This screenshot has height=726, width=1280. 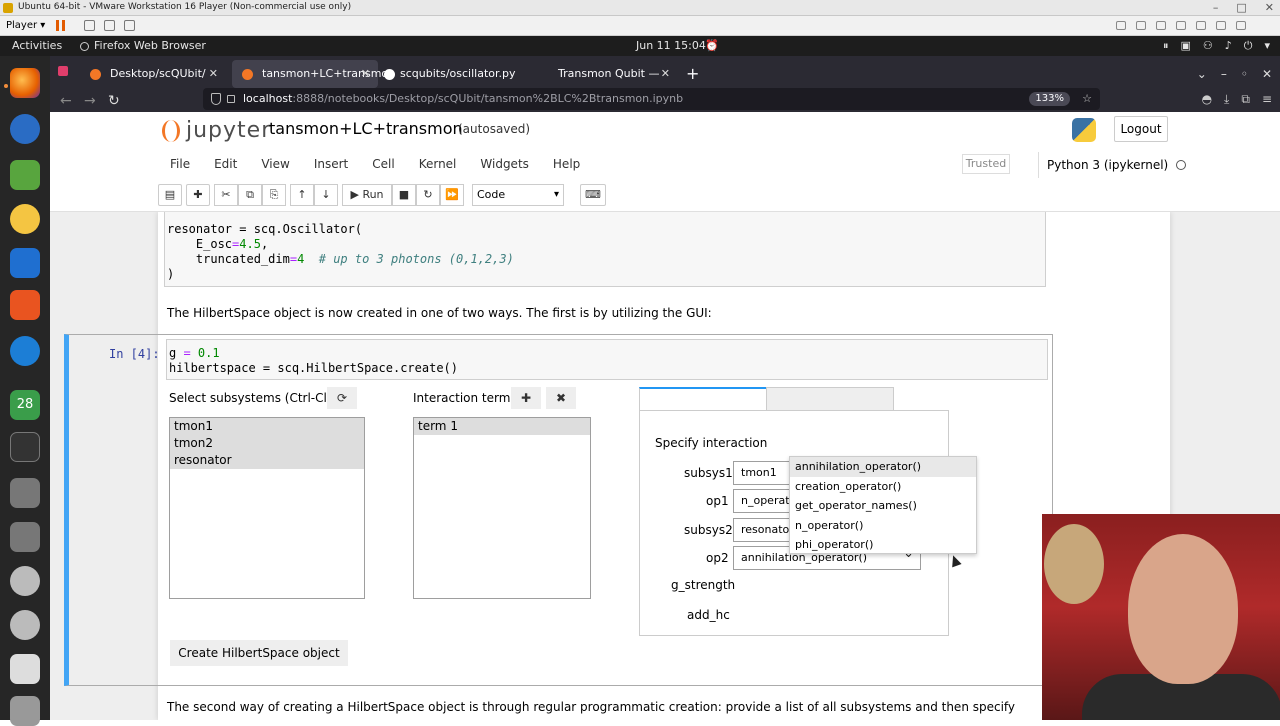 I want to click on network-icon: ⚇, so click(x=1208, y=46).